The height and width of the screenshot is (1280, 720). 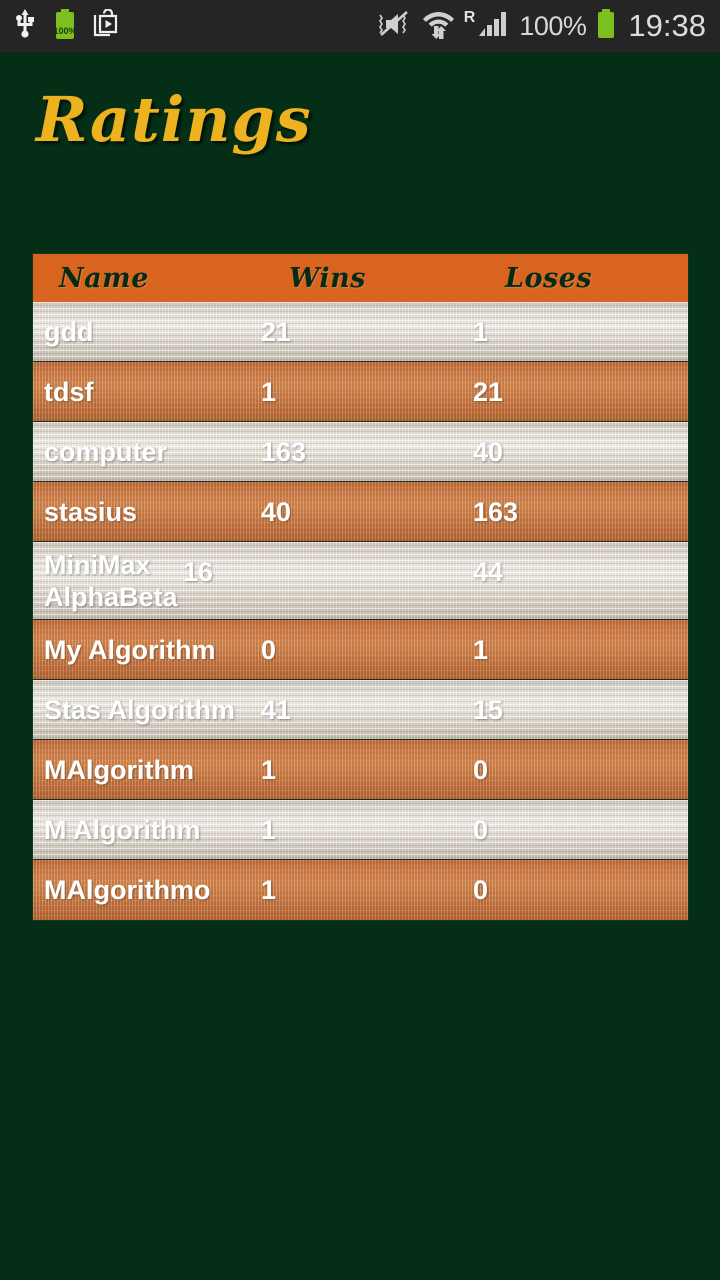 What do you see at coordinates (553, 25) in the screenshot?
I see `battery-percent-label: 100%` at bounding box center [553, 25].